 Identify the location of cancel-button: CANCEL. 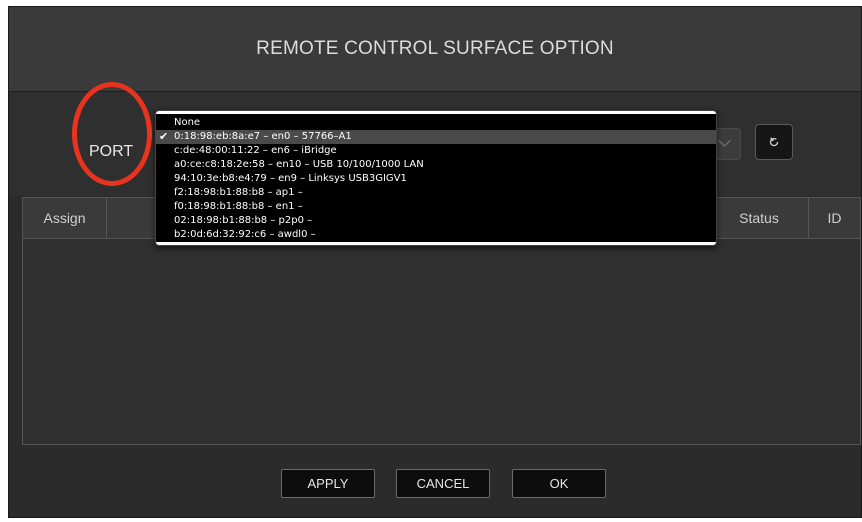
(443, 483).